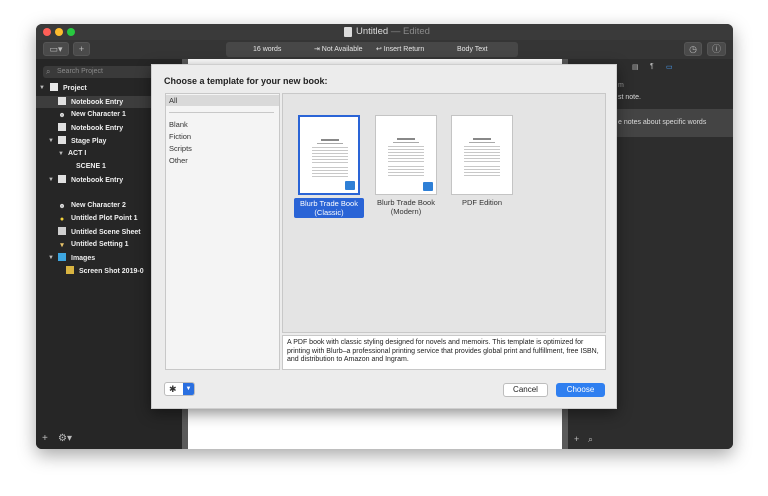  What do you see at coordinates (180, 136) in the screenshot?
I see `category-fiction: Fiction` at bounding box center [180, 136].